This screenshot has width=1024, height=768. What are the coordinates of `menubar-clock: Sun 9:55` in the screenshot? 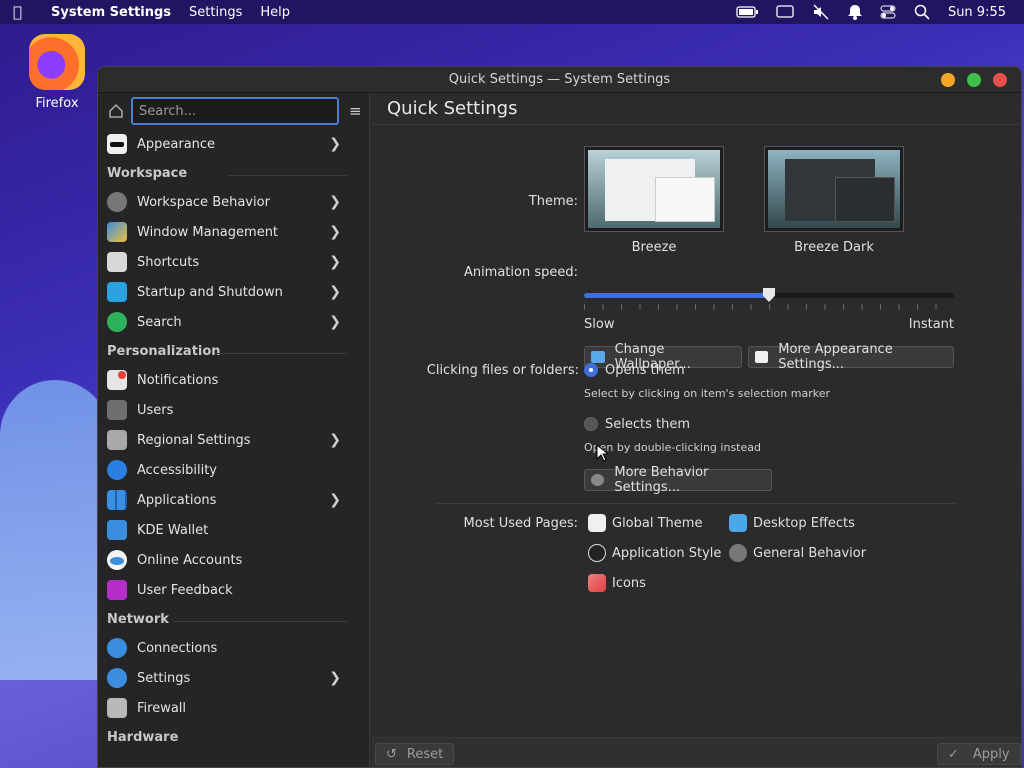 It's located at (977, 12).